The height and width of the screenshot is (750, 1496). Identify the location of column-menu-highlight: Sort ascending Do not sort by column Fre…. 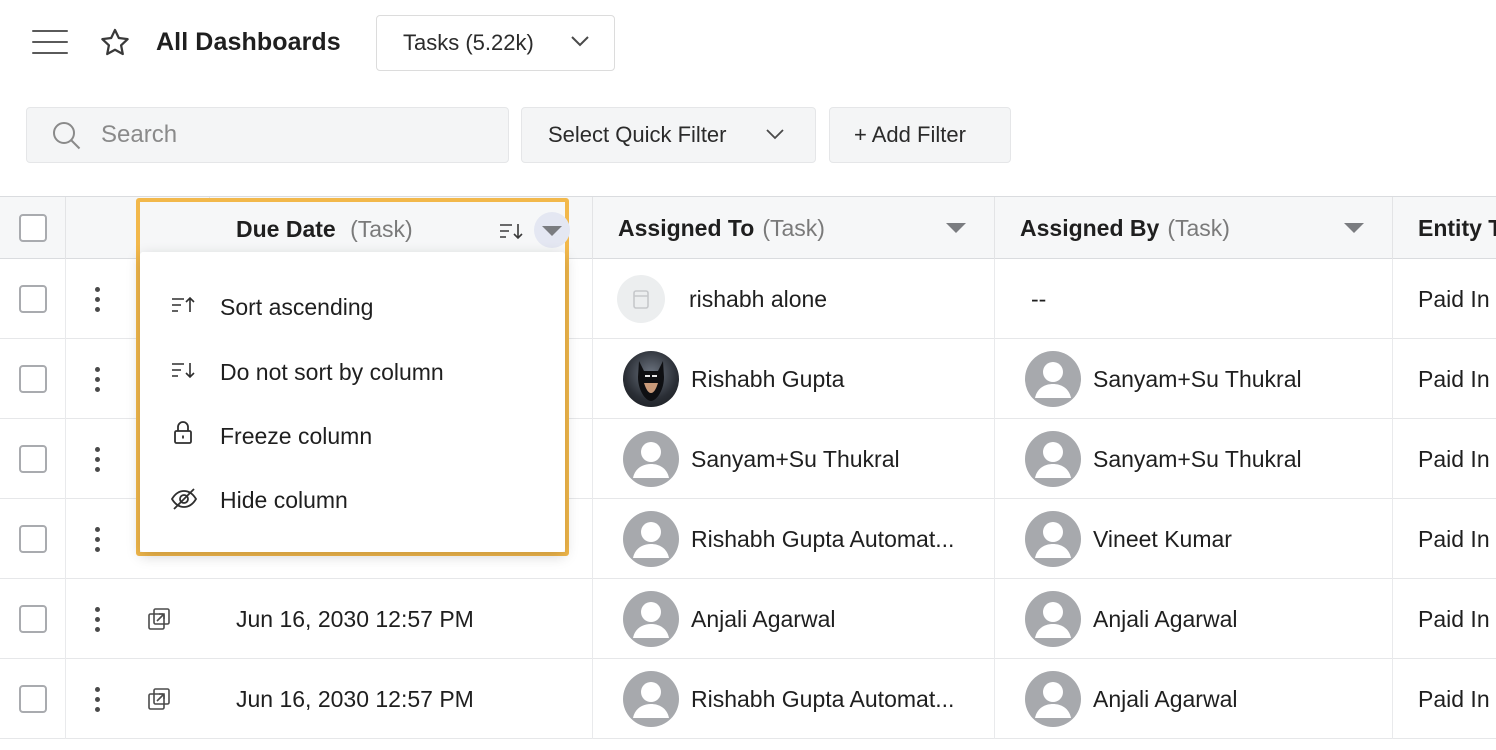
(353, 377).